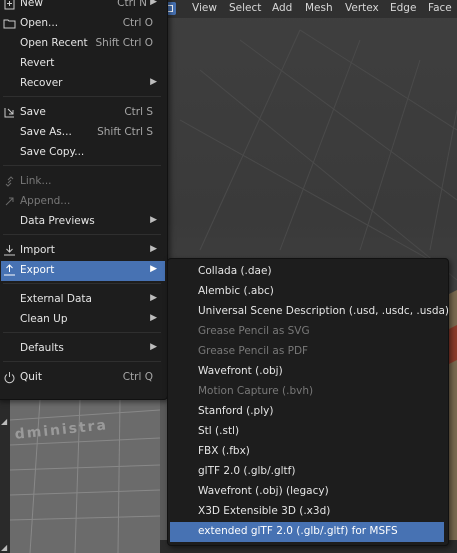 The width and height of the screenshot is (457, 553). I want to click on power-icon, so click(9, 378).